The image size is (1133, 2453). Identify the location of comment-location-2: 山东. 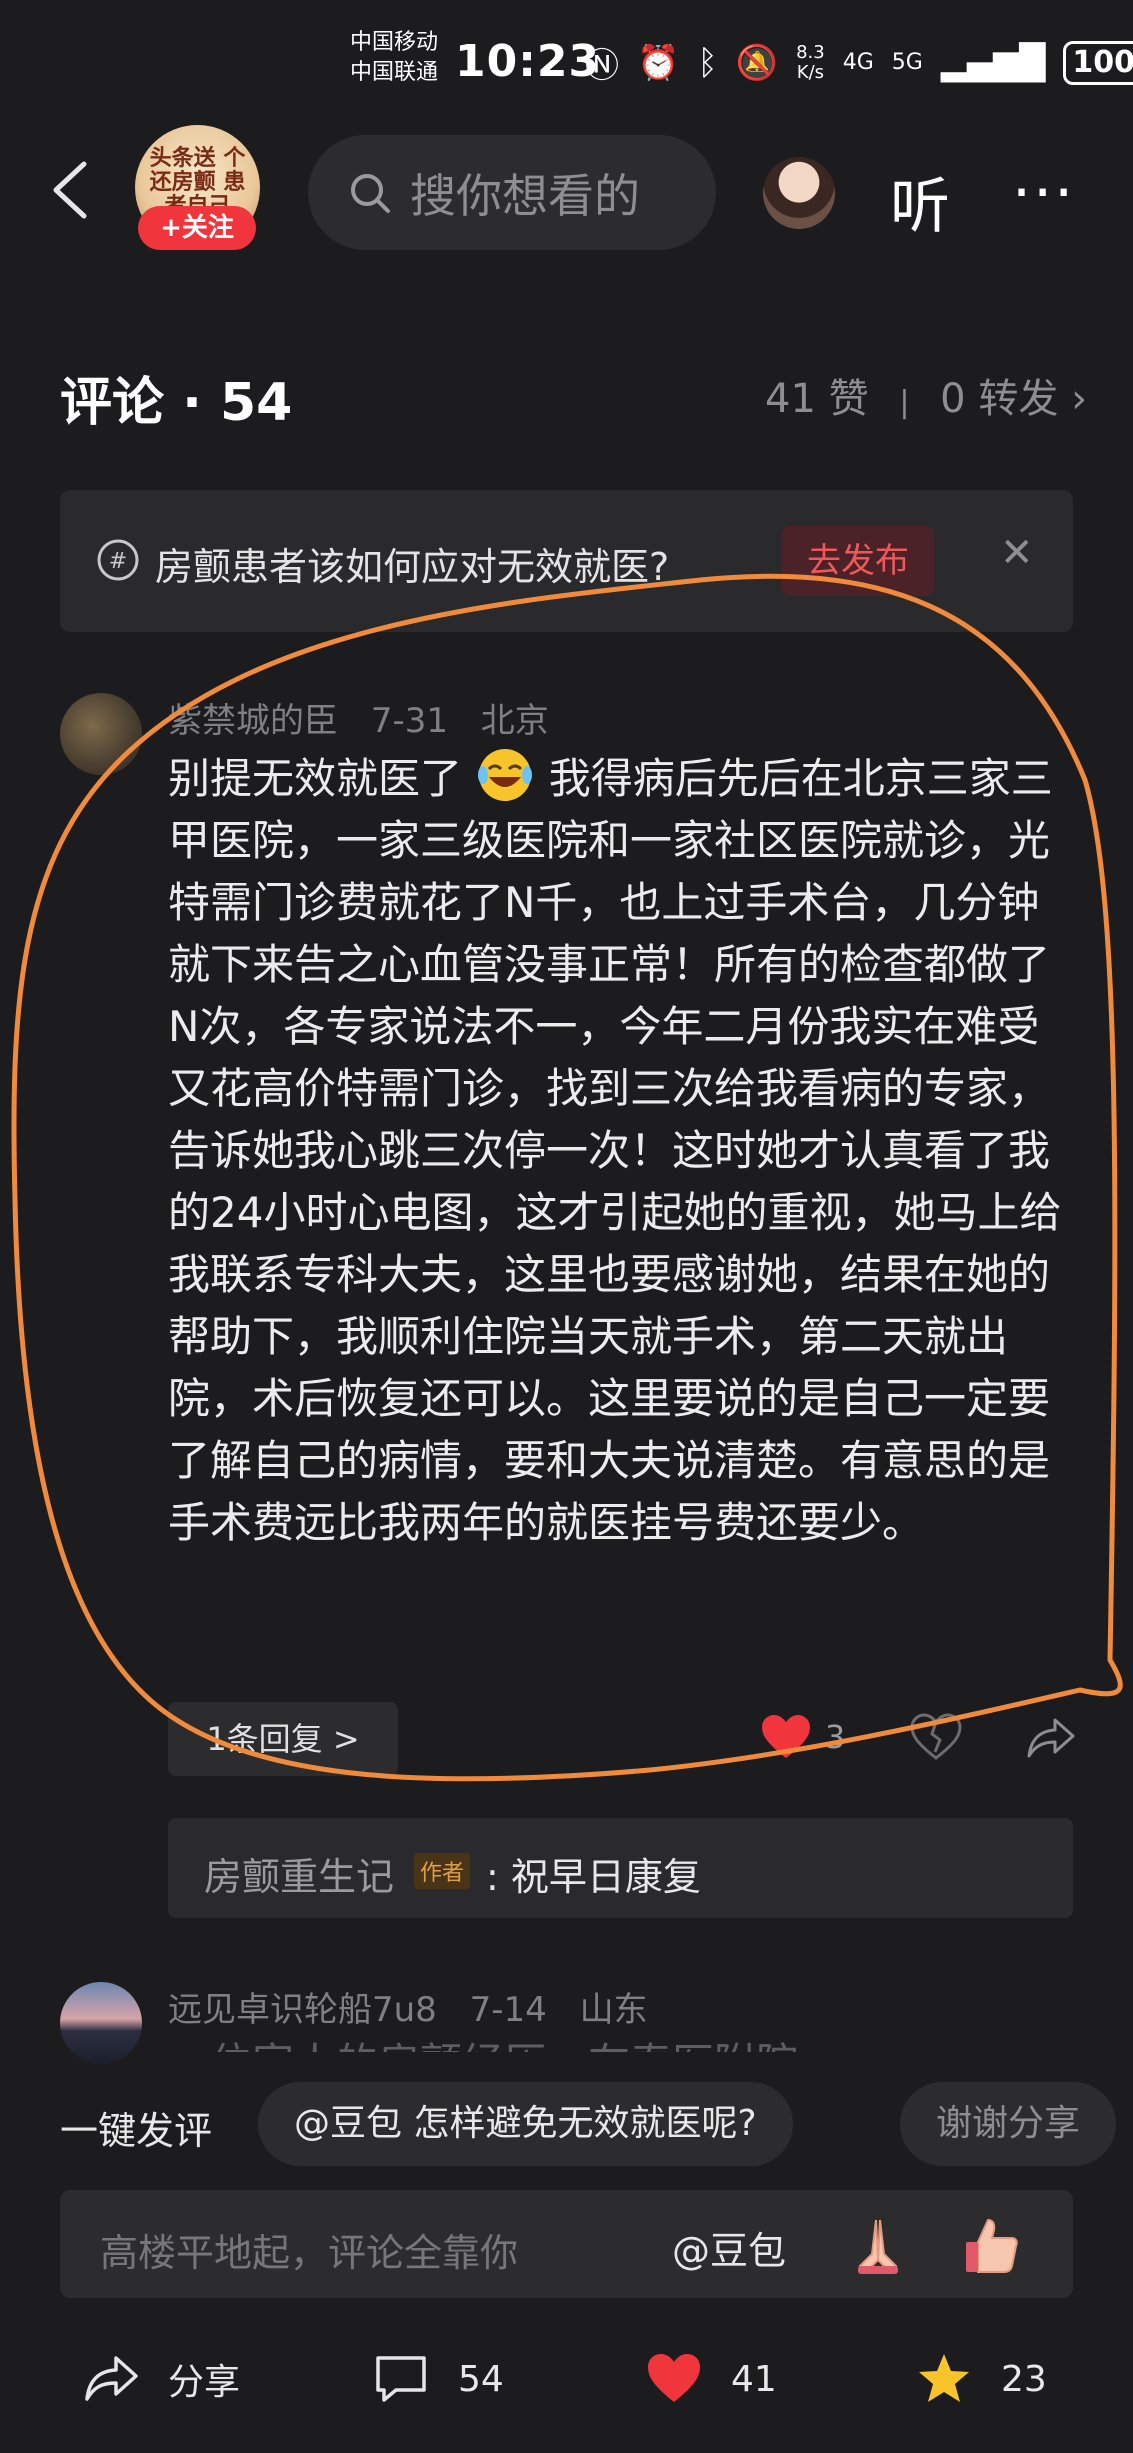
(613, 2010).